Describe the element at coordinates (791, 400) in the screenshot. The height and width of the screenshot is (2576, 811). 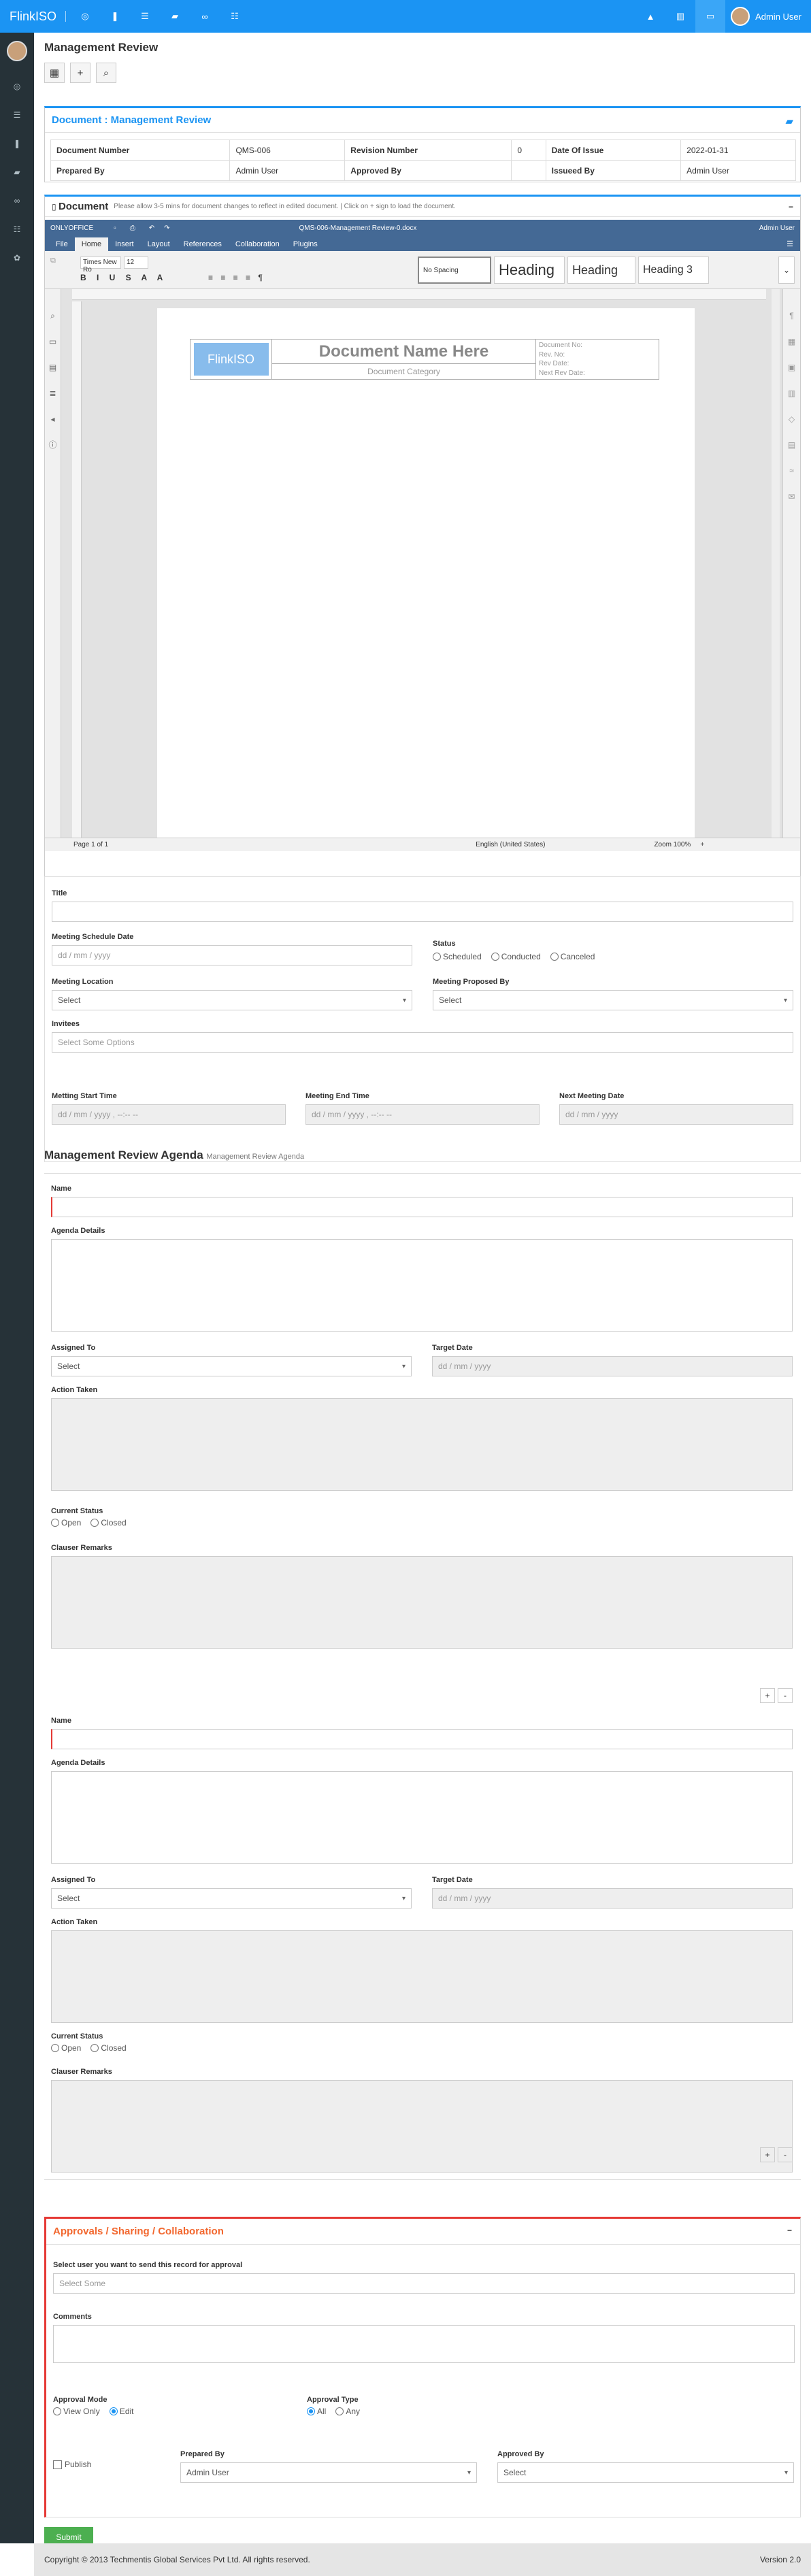
I see `right-tool-icons: ¶ ▦ ▣ ▥ ◇ ▤ ≈ ✉` at that location.